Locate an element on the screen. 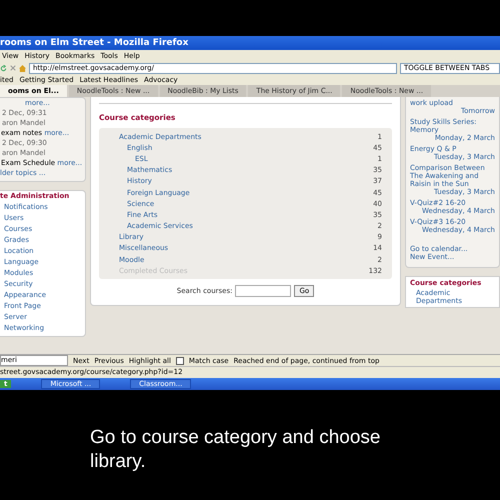 The image size is (500, 500). reload-icon is located at coordinates (3, 68).